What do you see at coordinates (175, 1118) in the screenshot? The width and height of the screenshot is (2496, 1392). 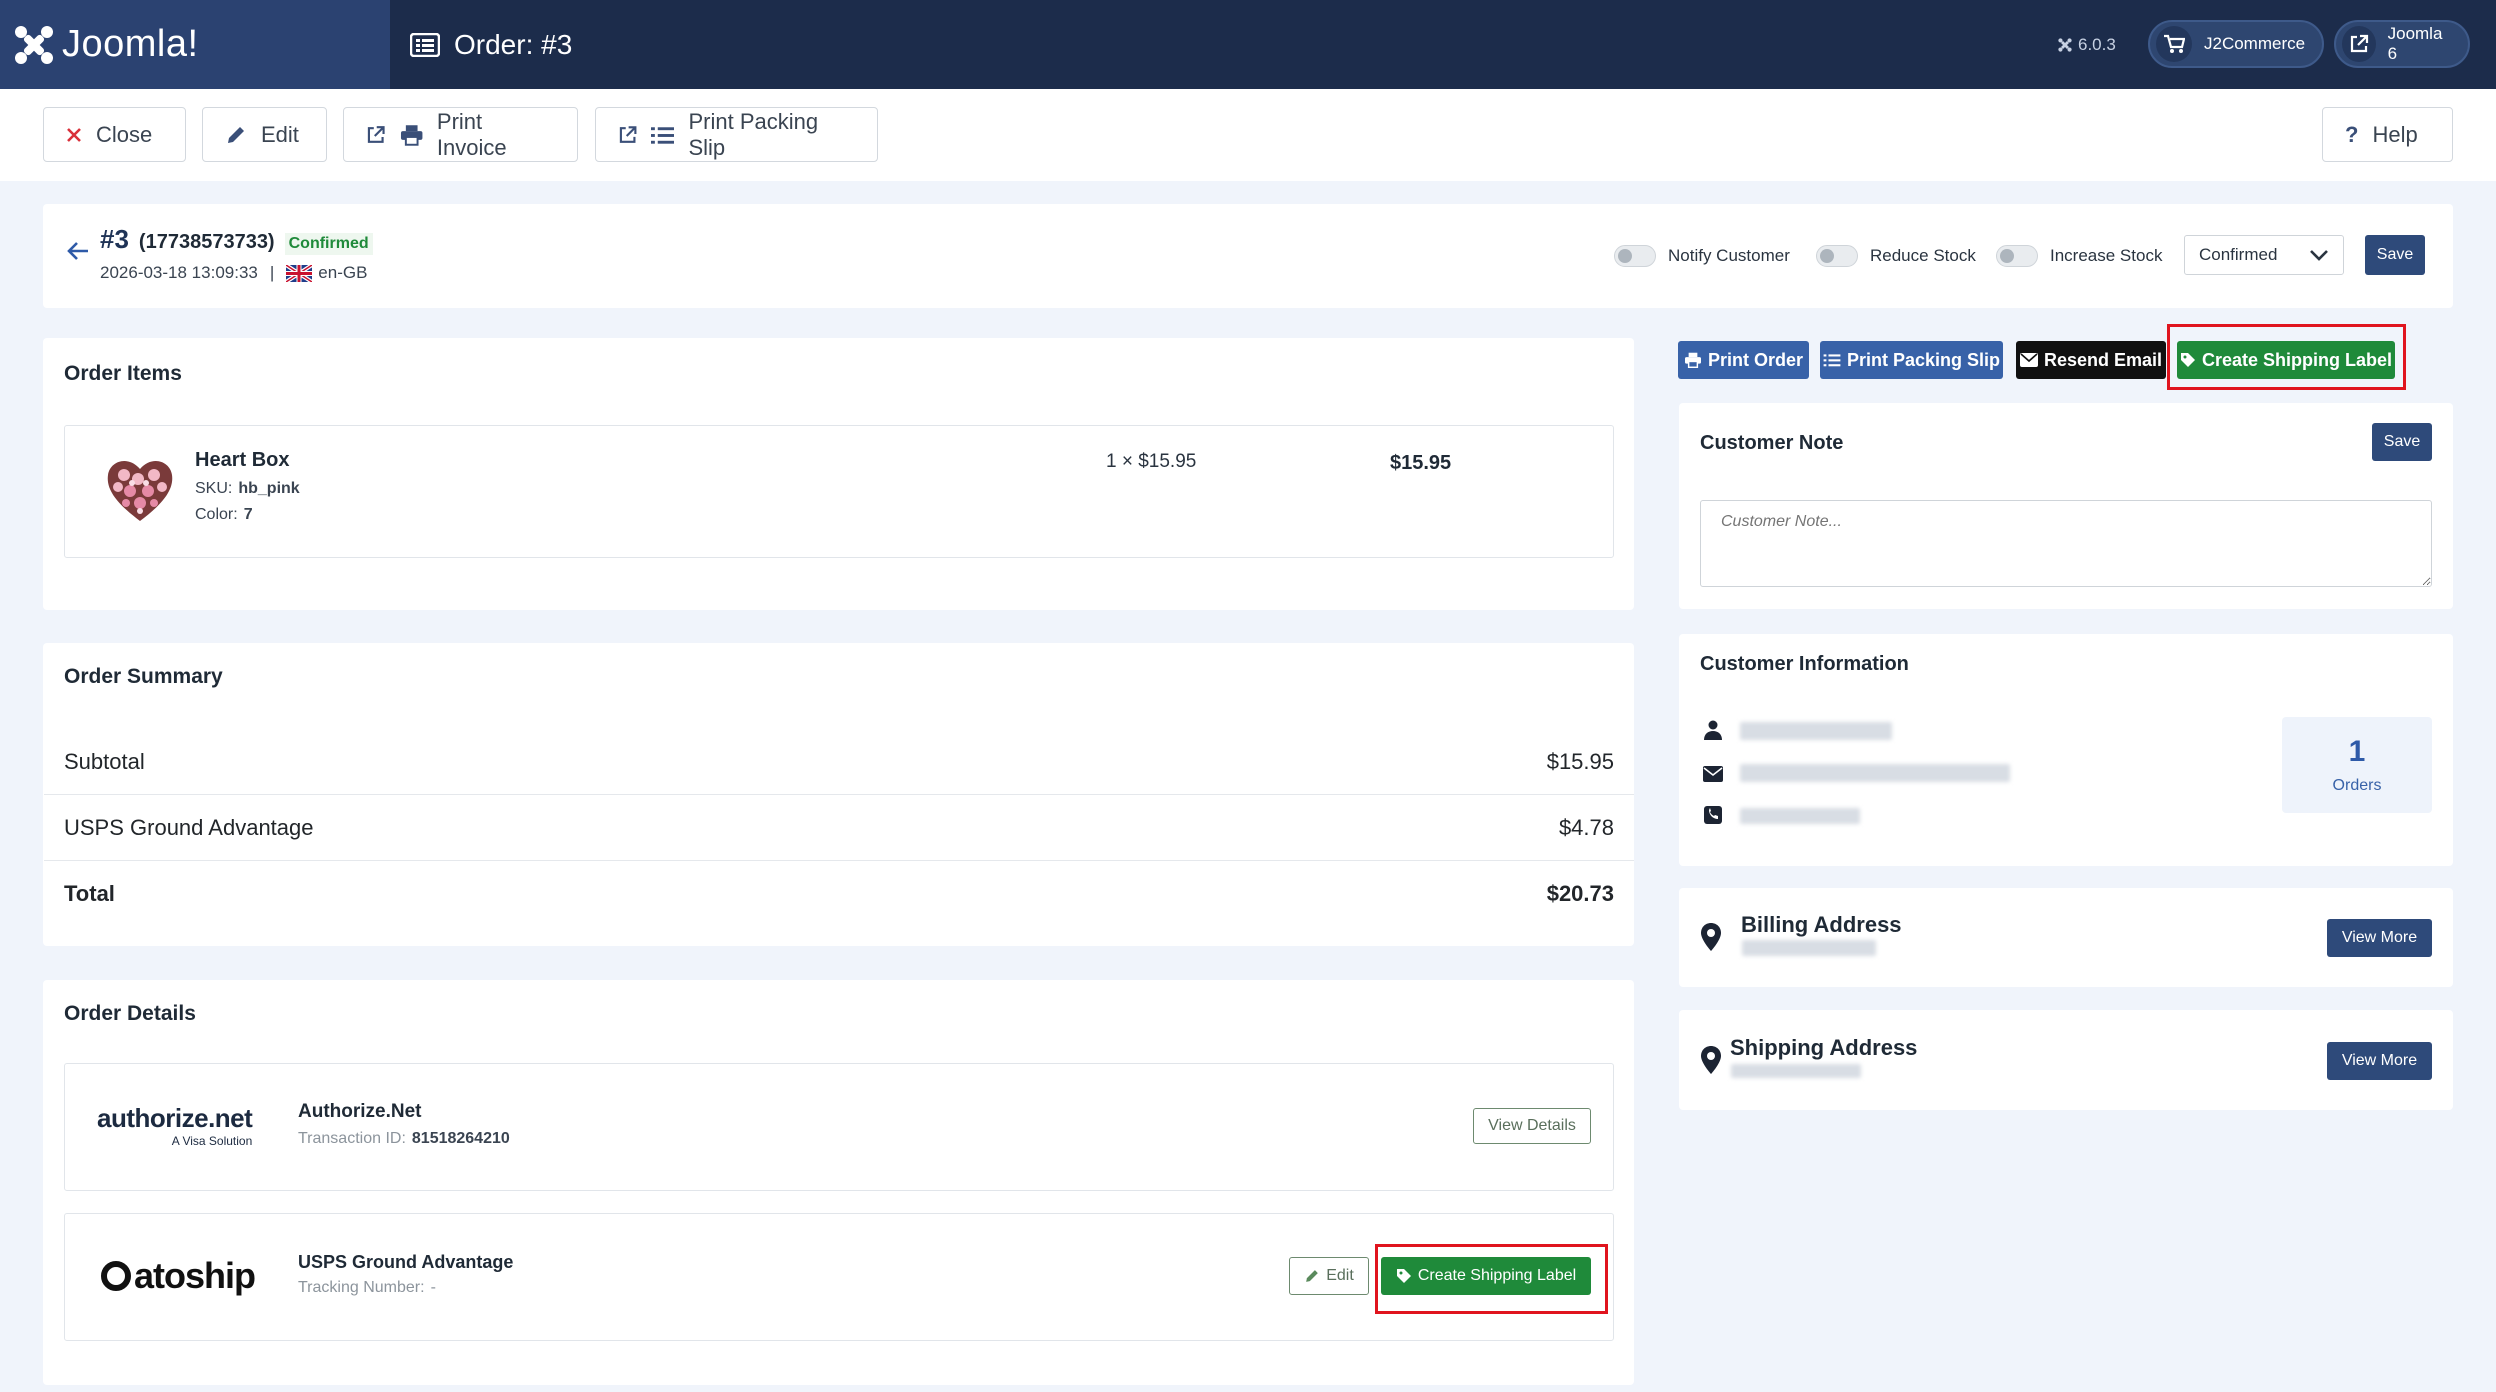 I see `authorize-net-logo-text: authorize.net` at bounding box center [175, 1118].